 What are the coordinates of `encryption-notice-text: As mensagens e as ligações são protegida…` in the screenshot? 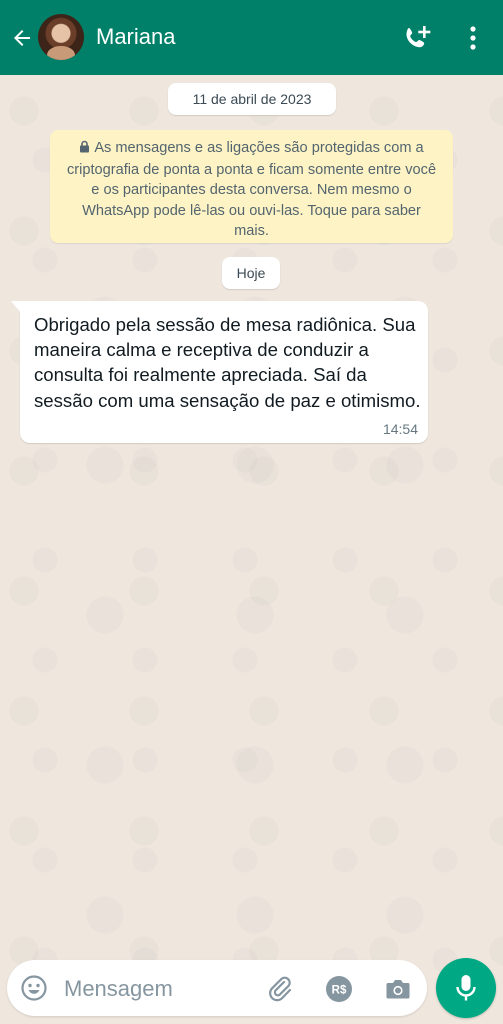 It's located at (251, 189).